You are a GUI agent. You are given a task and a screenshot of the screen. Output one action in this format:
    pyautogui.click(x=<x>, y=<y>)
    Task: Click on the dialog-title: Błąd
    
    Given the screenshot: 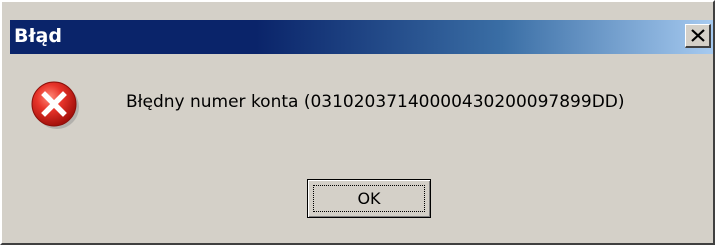 What is the action you would take?
    pyautogui.click(x=38, y=36)
    